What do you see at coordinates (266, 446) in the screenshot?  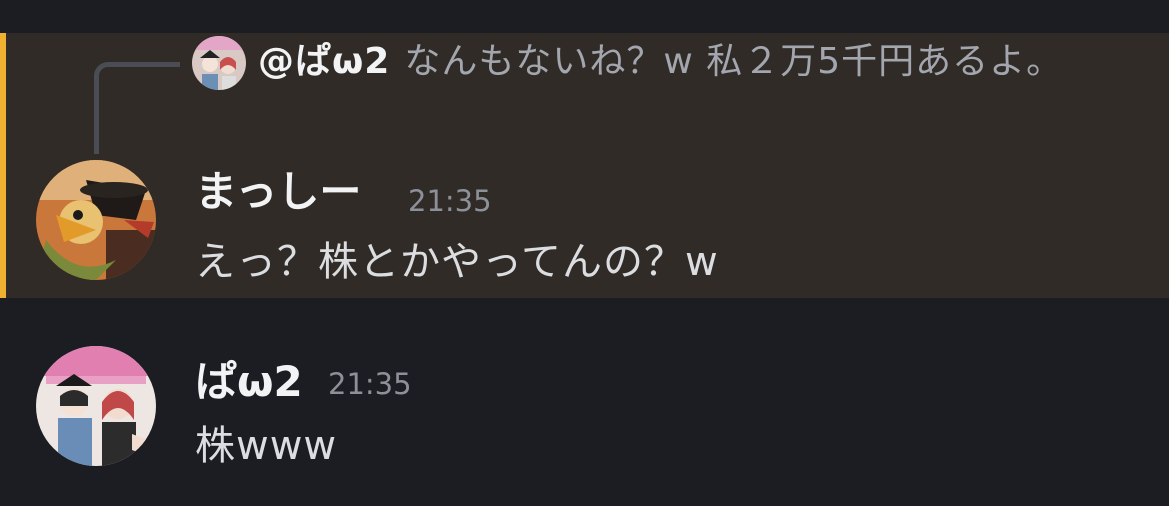 I see `message-content: 株www` at bounding box center [266, 446].